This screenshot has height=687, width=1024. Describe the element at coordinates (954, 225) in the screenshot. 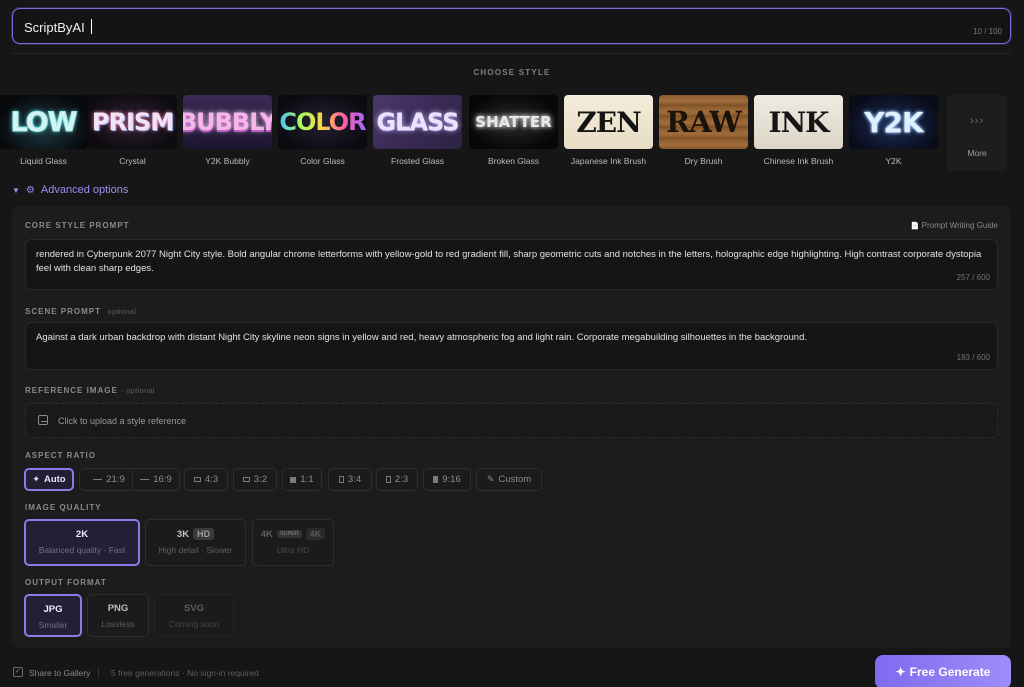

I see `prompt-writing-guide-link: 📄 Prompt Writing Guide` at that location.